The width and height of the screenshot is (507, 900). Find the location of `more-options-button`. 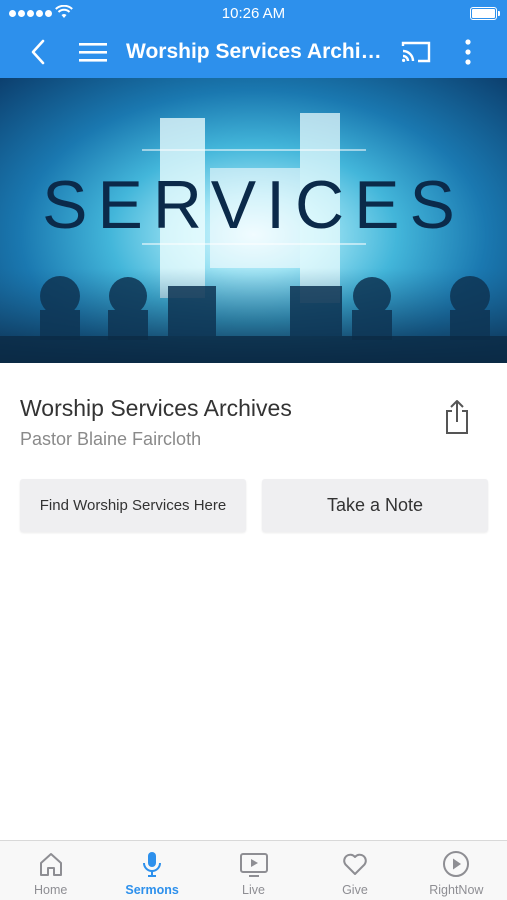

more-options-button is located at coordinates (468, 52).